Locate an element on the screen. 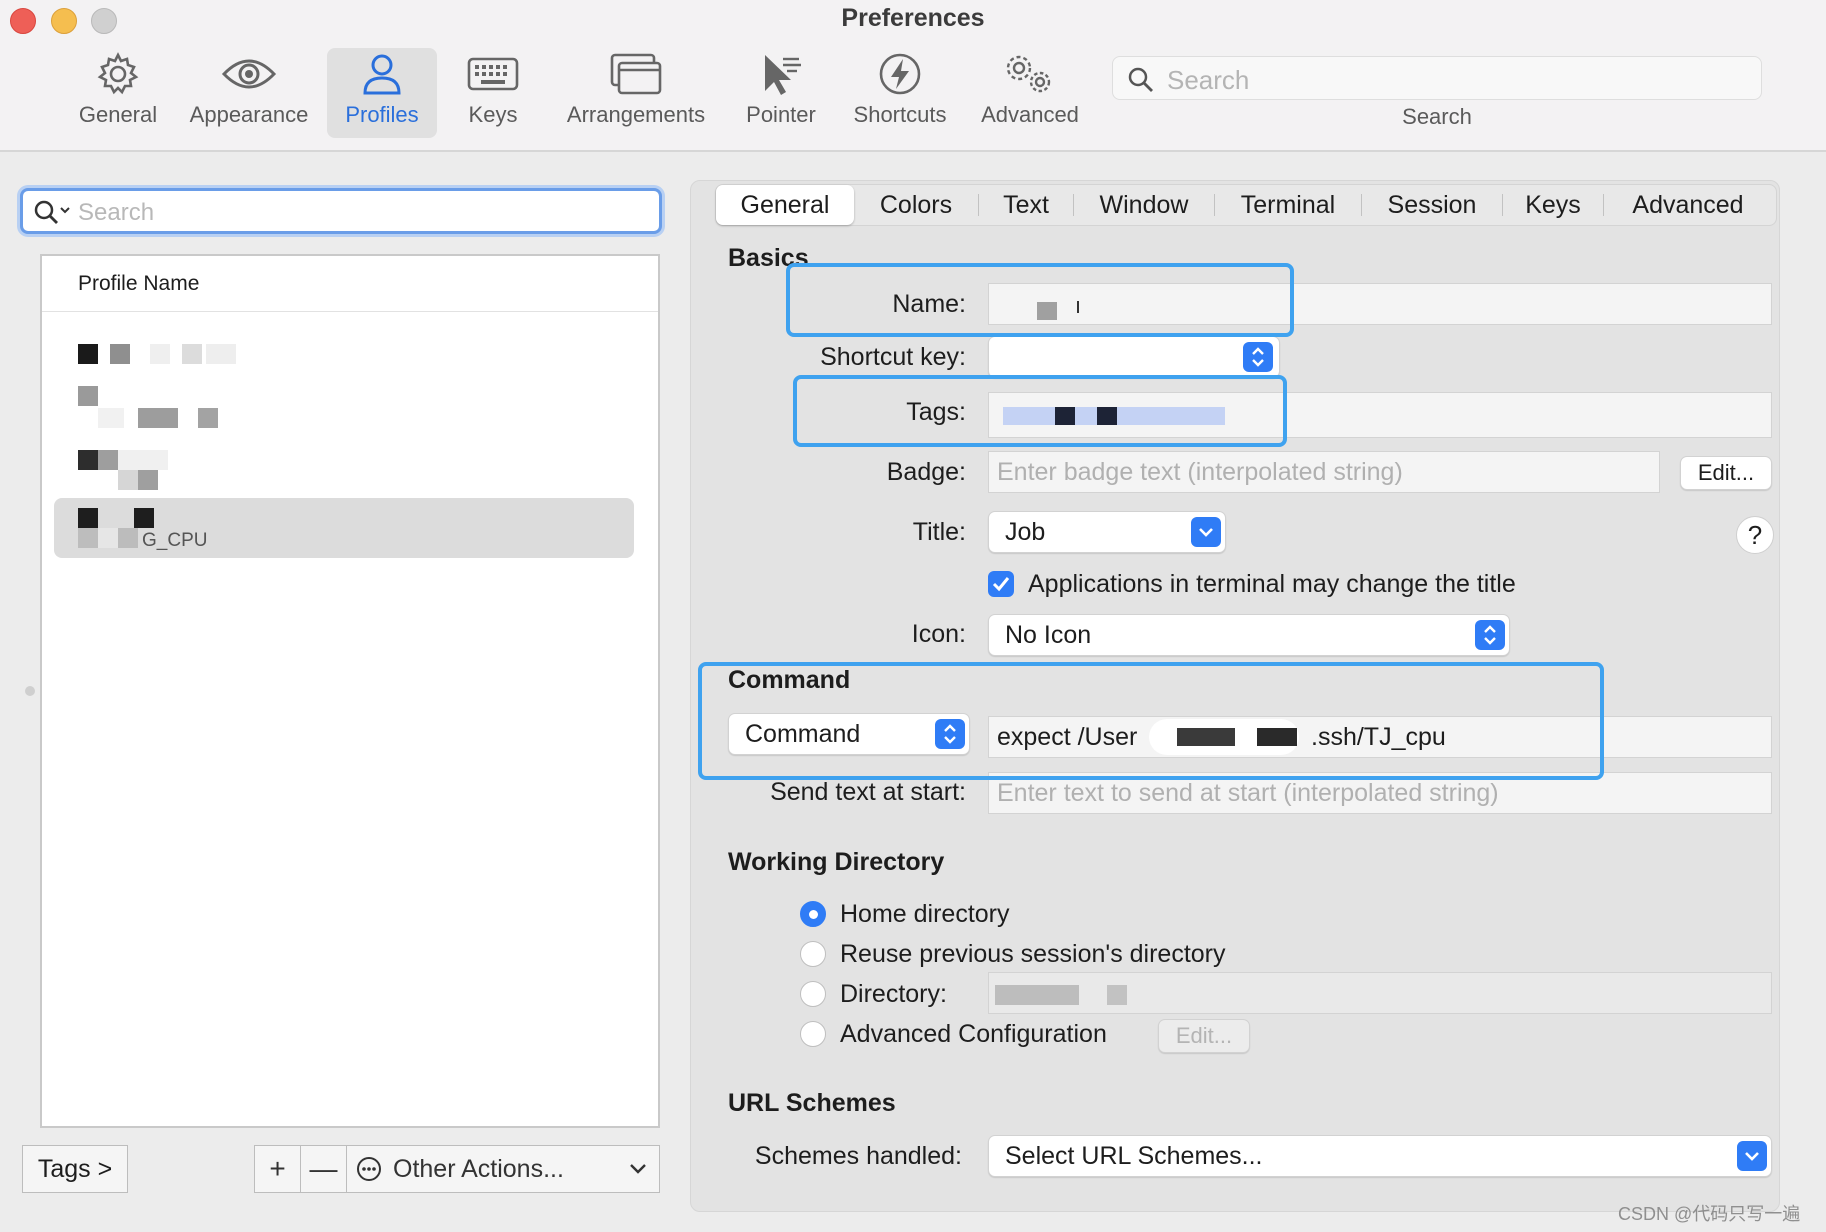  bolt-icon is located at coordinates (900, 74).